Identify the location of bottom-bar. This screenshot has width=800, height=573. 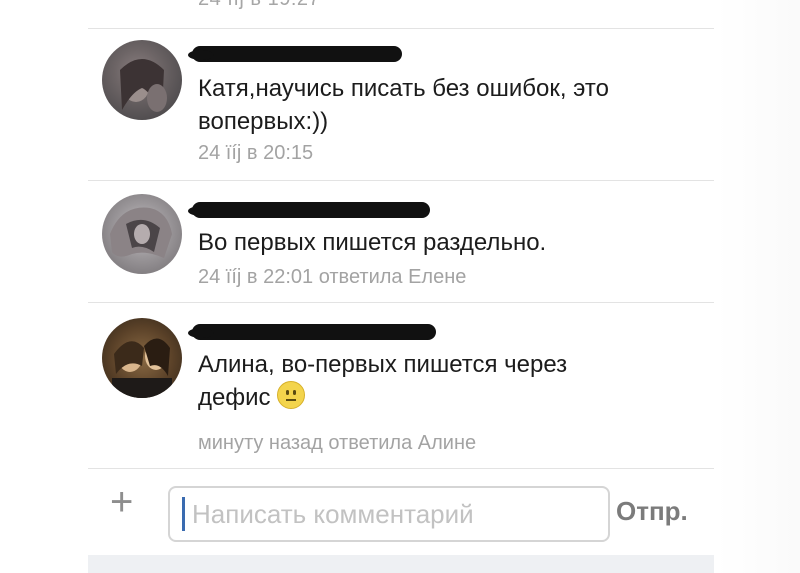
(401, 564).